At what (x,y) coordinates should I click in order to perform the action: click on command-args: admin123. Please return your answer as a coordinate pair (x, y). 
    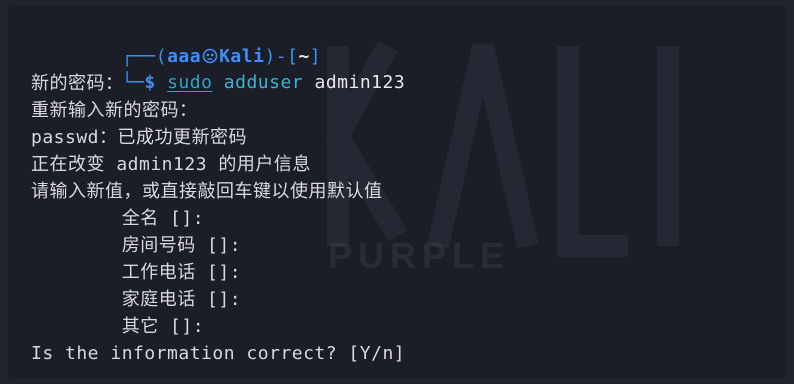
    Looking at the image, I should click on (360, 82).